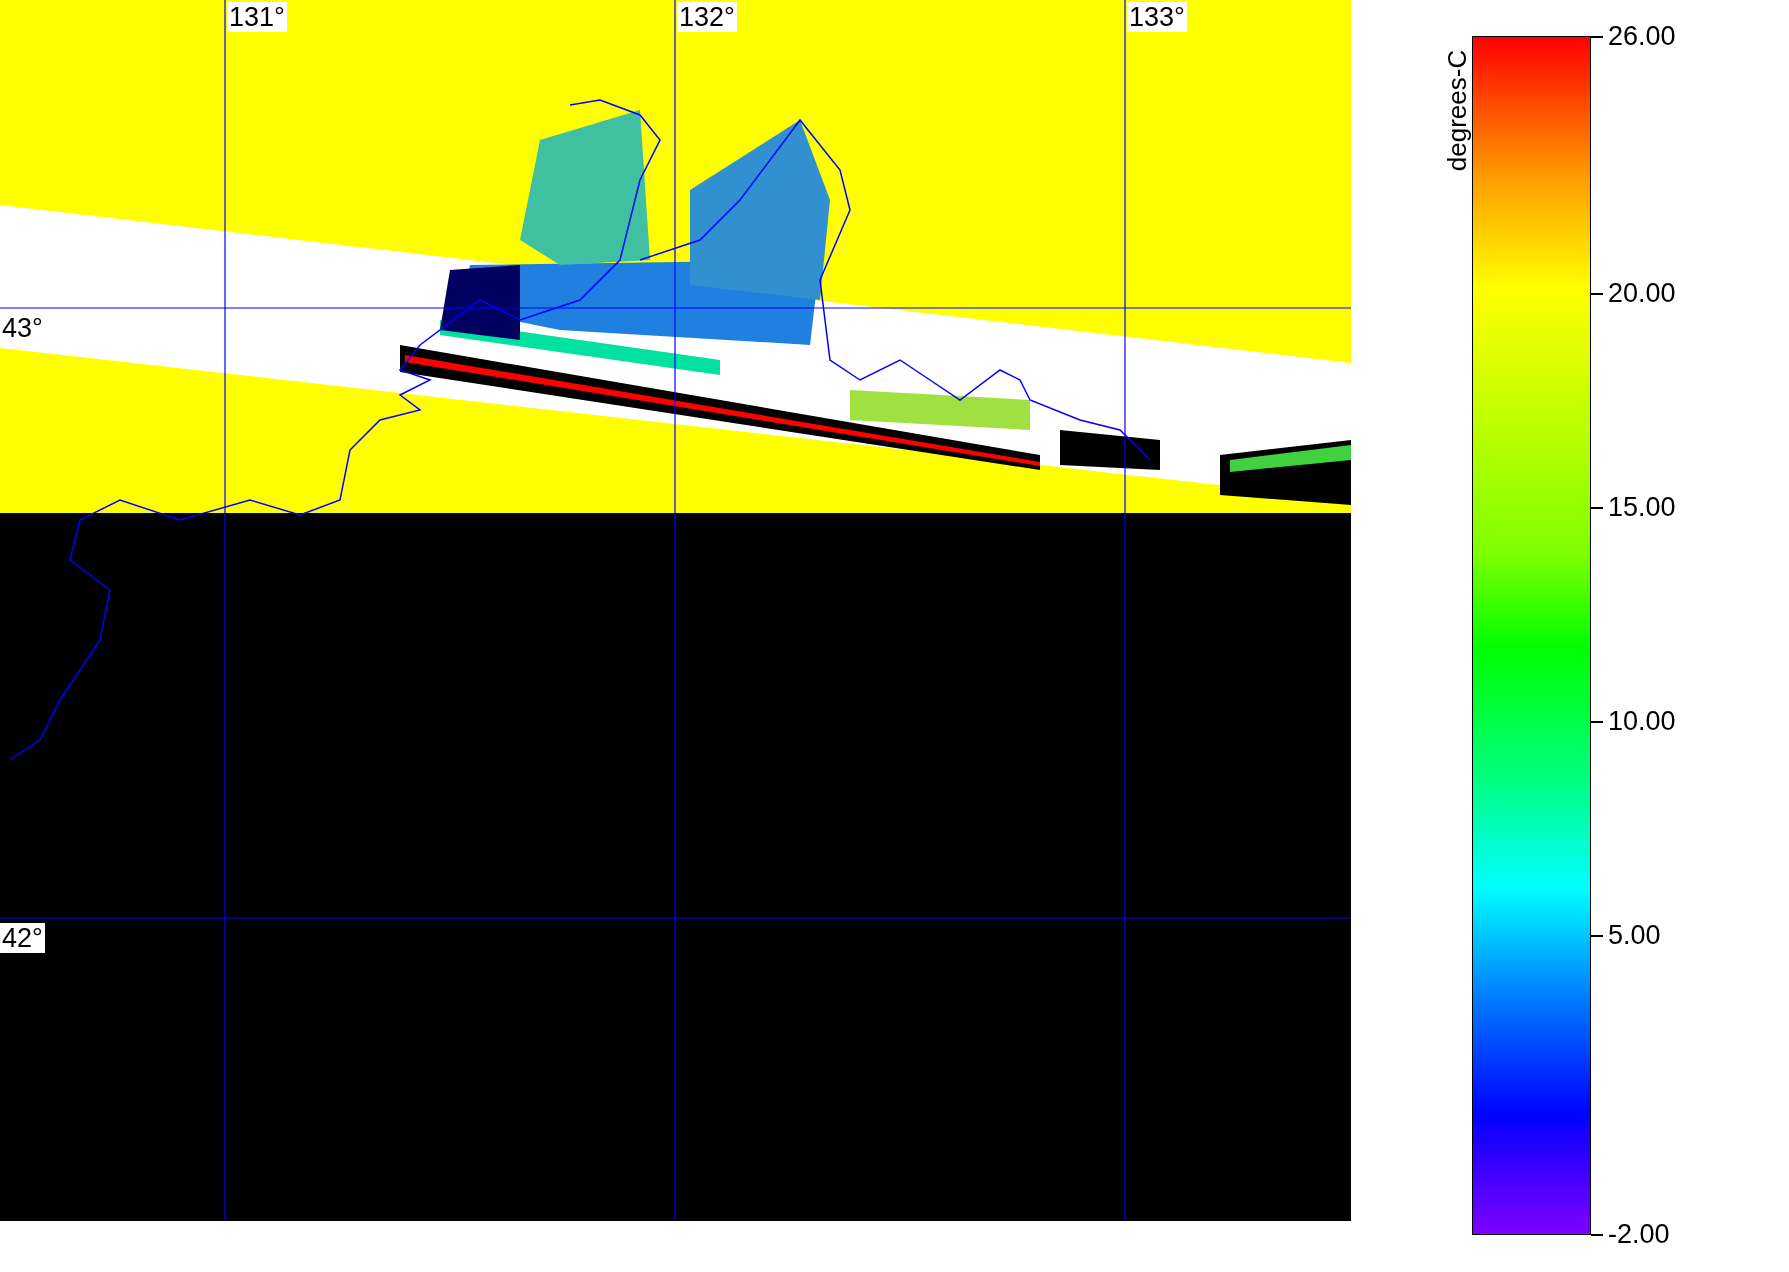 The image size is (1789, 1272). Describe the element at coordinates (1642, 292) in the screenshot. I see `tick-label: 20.00` at that location.